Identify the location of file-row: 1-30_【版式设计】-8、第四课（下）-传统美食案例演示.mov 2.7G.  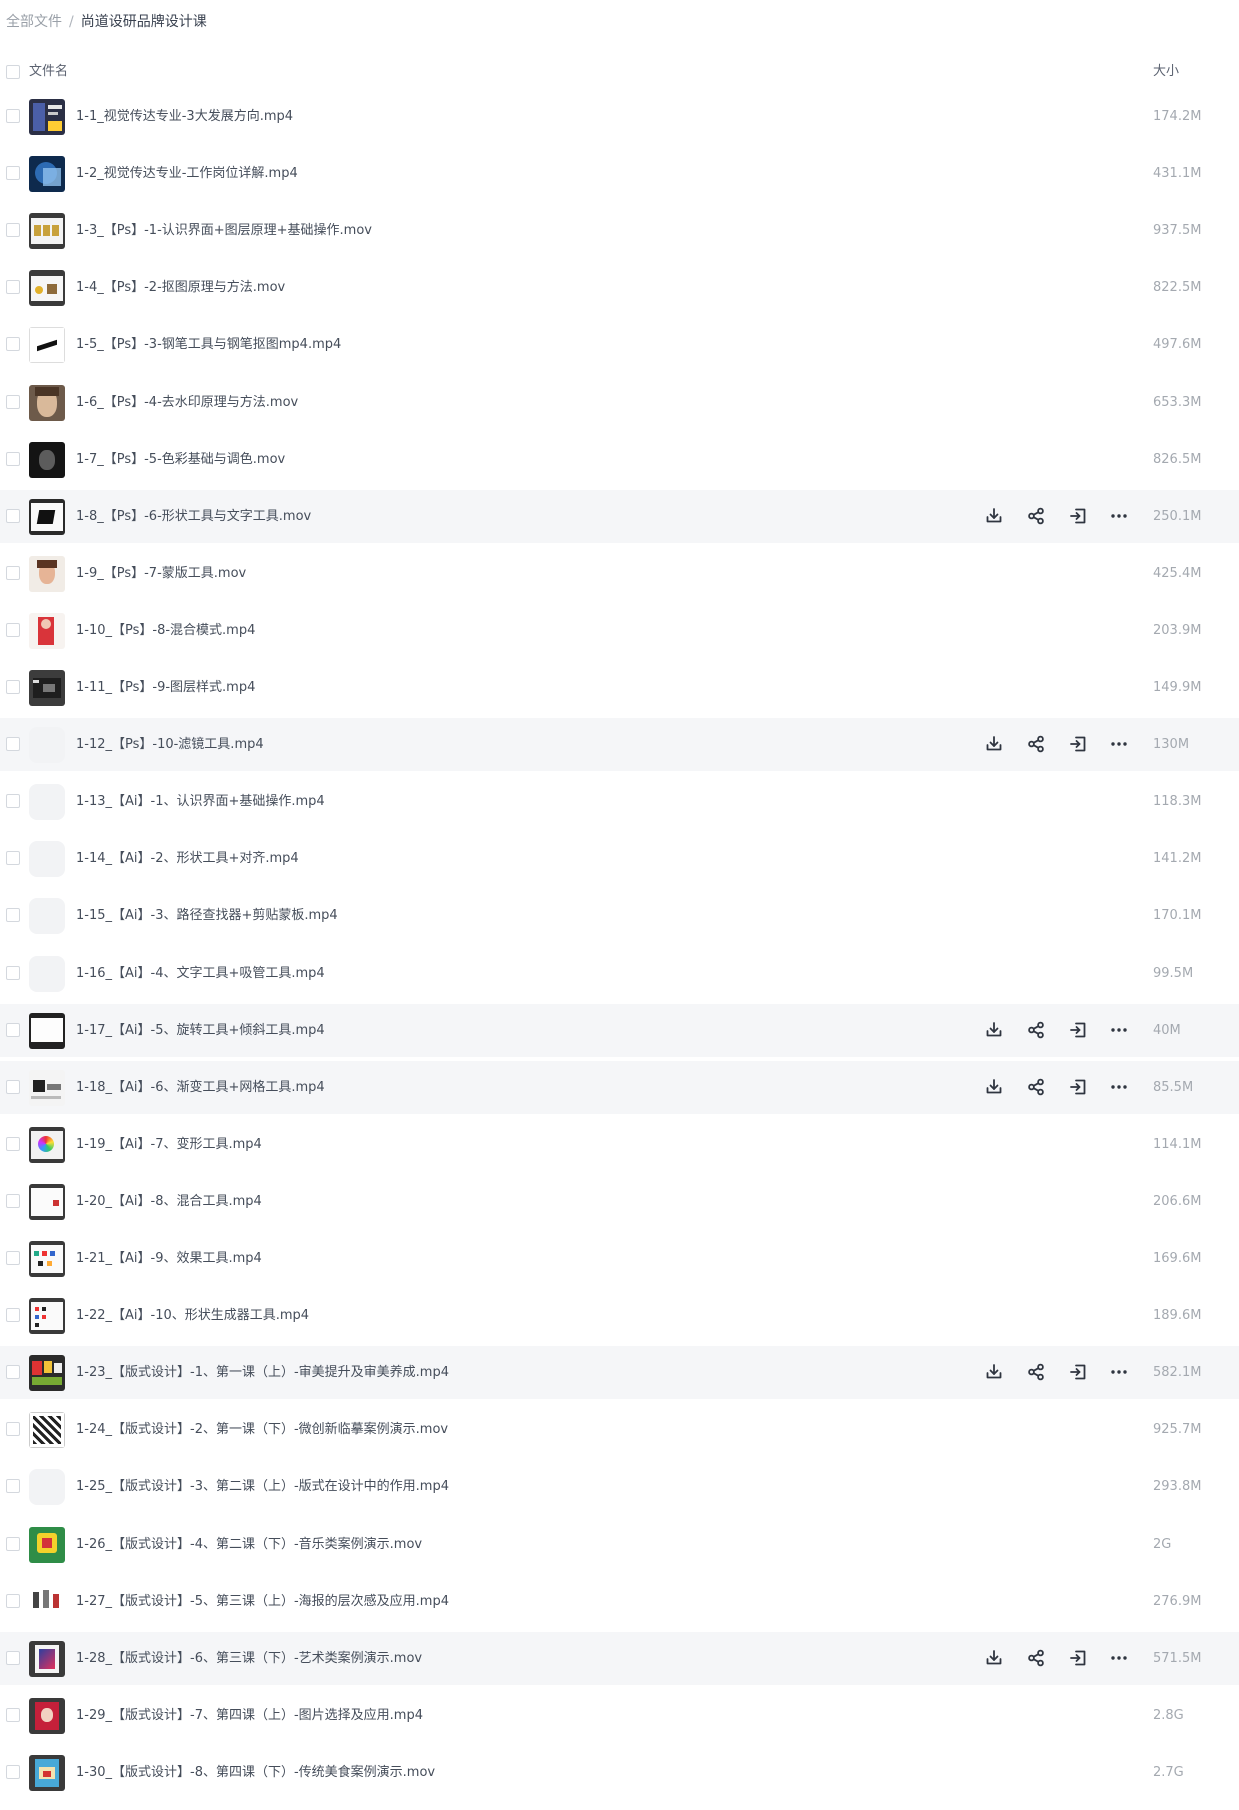
(619, 1772).